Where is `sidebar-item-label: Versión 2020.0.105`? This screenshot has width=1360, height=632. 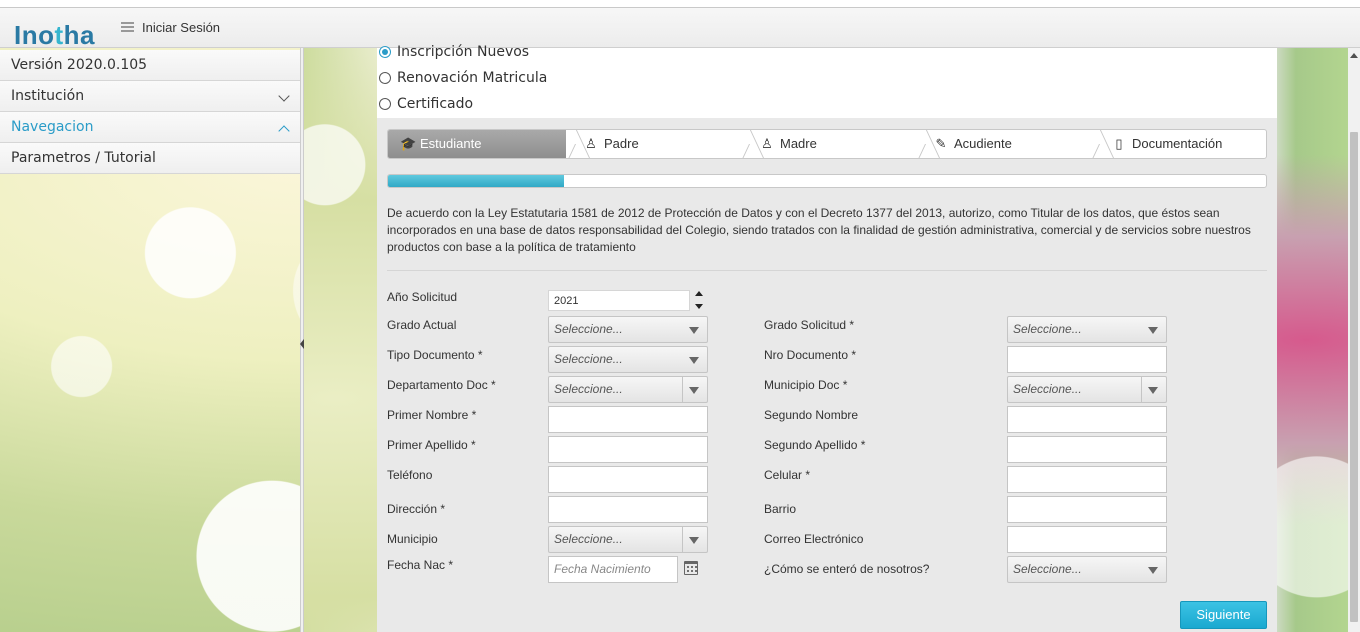
sidebar-item-label: Versión 2020.0.105 is located at coordinates (79, 65).